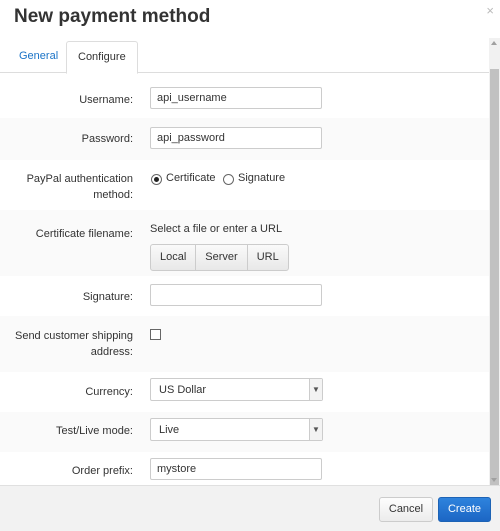 The width and height of the screenshot is (500, 531). I want to click on mode-row: Test/Live mode: Live ▼, so click(244, 432).